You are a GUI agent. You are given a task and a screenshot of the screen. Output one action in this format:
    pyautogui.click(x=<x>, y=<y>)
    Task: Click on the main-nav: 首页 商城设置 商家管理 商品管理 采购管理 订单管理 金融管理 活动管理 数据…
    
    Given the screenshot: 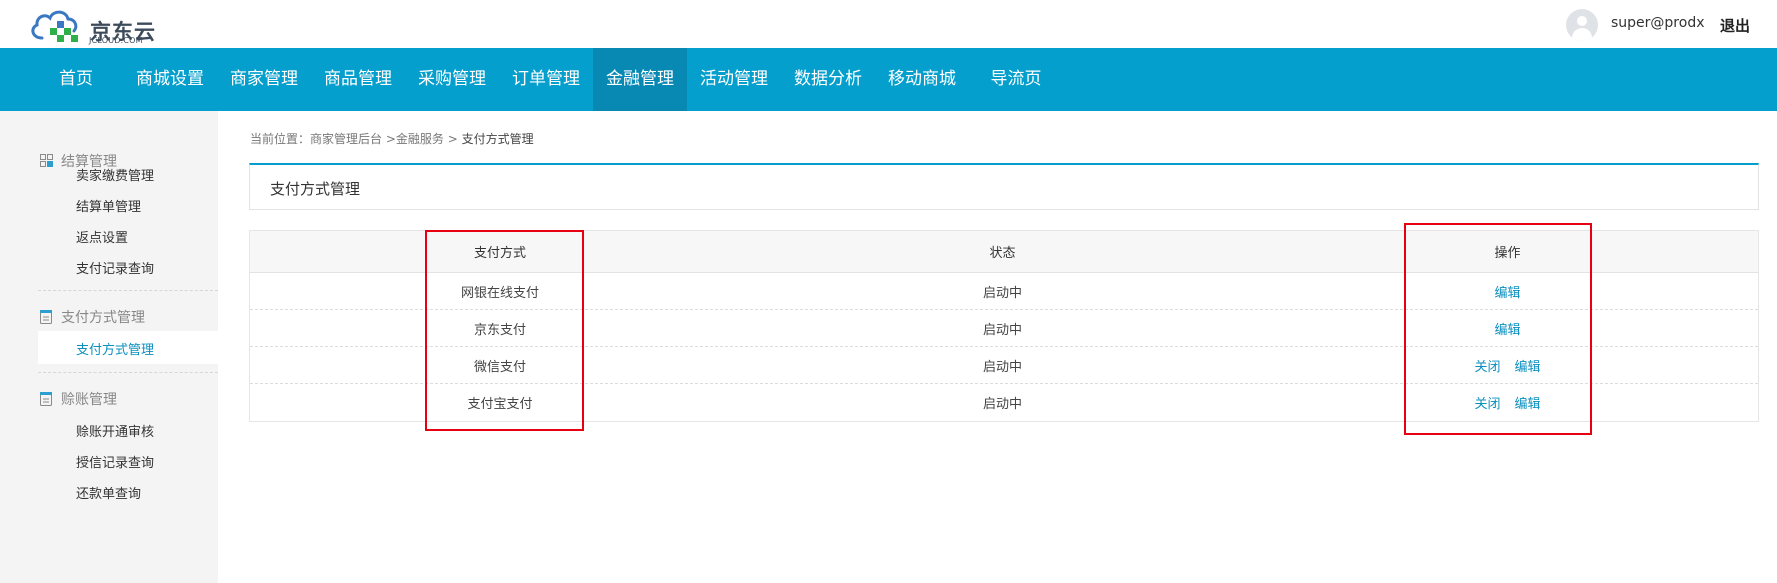 What is the action you would take?
    pyautogui.click(x=888, y=79)
    